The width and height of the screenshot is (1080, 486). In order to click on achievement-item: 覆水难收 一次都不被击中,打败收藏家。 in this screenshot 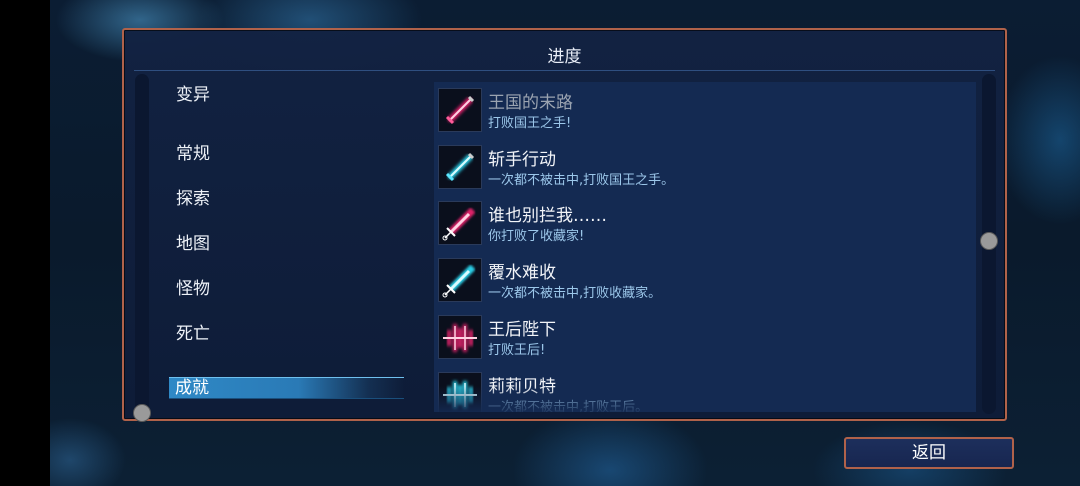, I will do `click(703, 279)`.